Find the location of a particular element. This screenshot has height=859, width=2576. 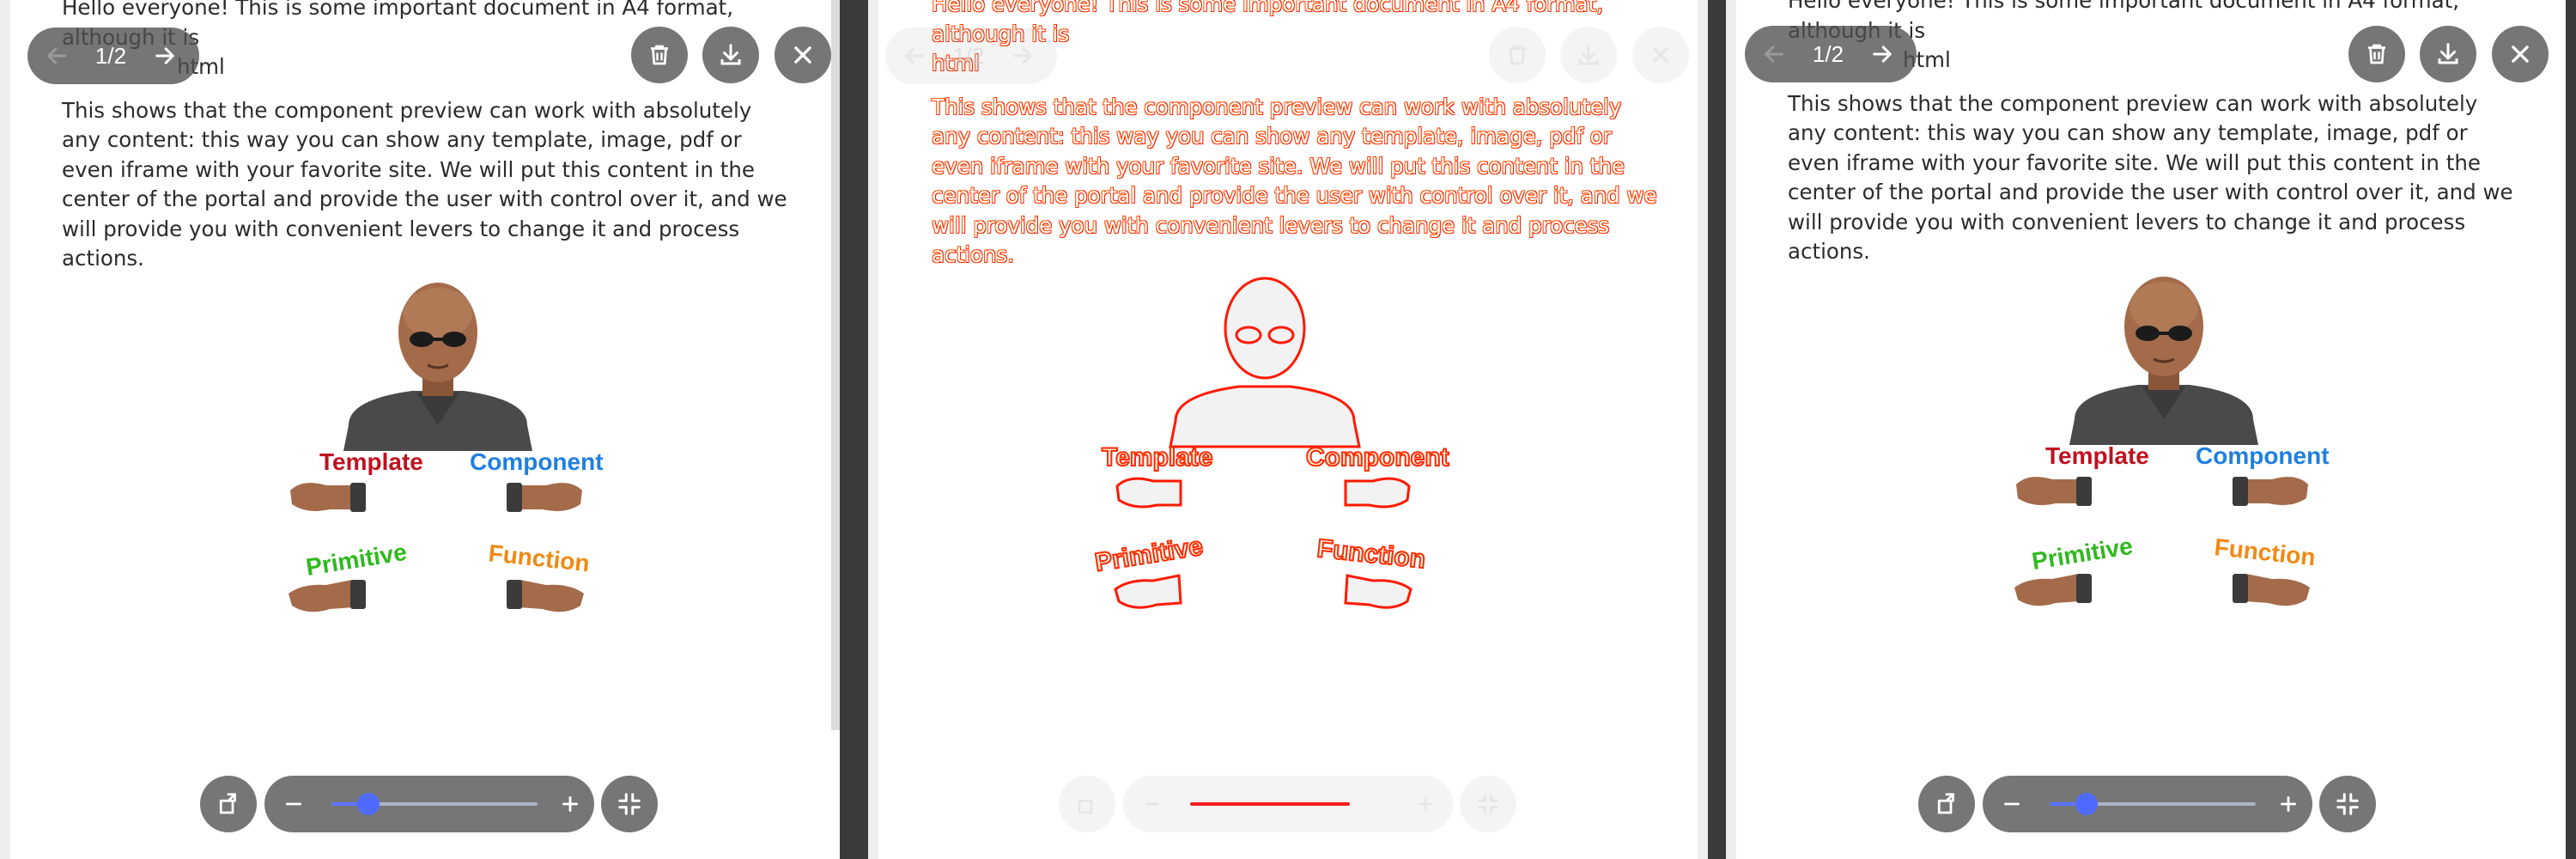

character-illustration-outline: Template Component Primitive Function is located at coordinates (1271, 443).